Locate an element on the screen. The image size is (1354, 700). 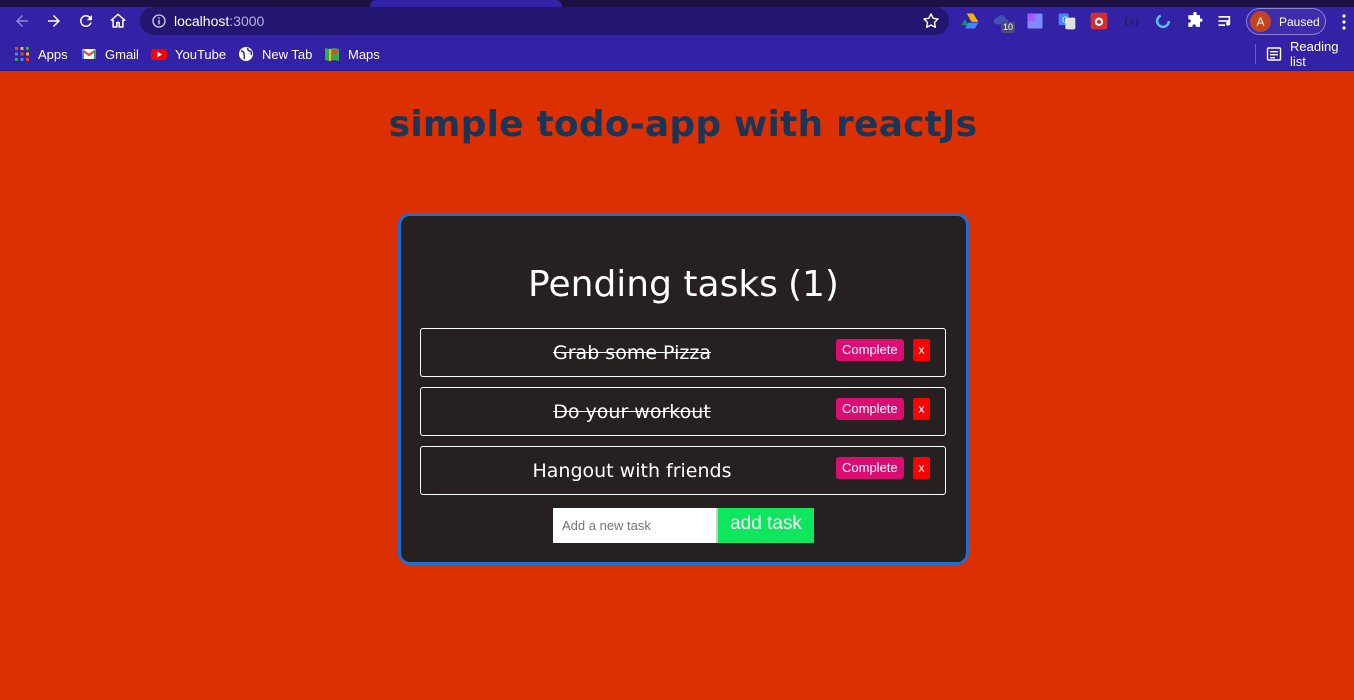
task-item: Grab some Pizza Complete x is located at coordinates (683, 352).